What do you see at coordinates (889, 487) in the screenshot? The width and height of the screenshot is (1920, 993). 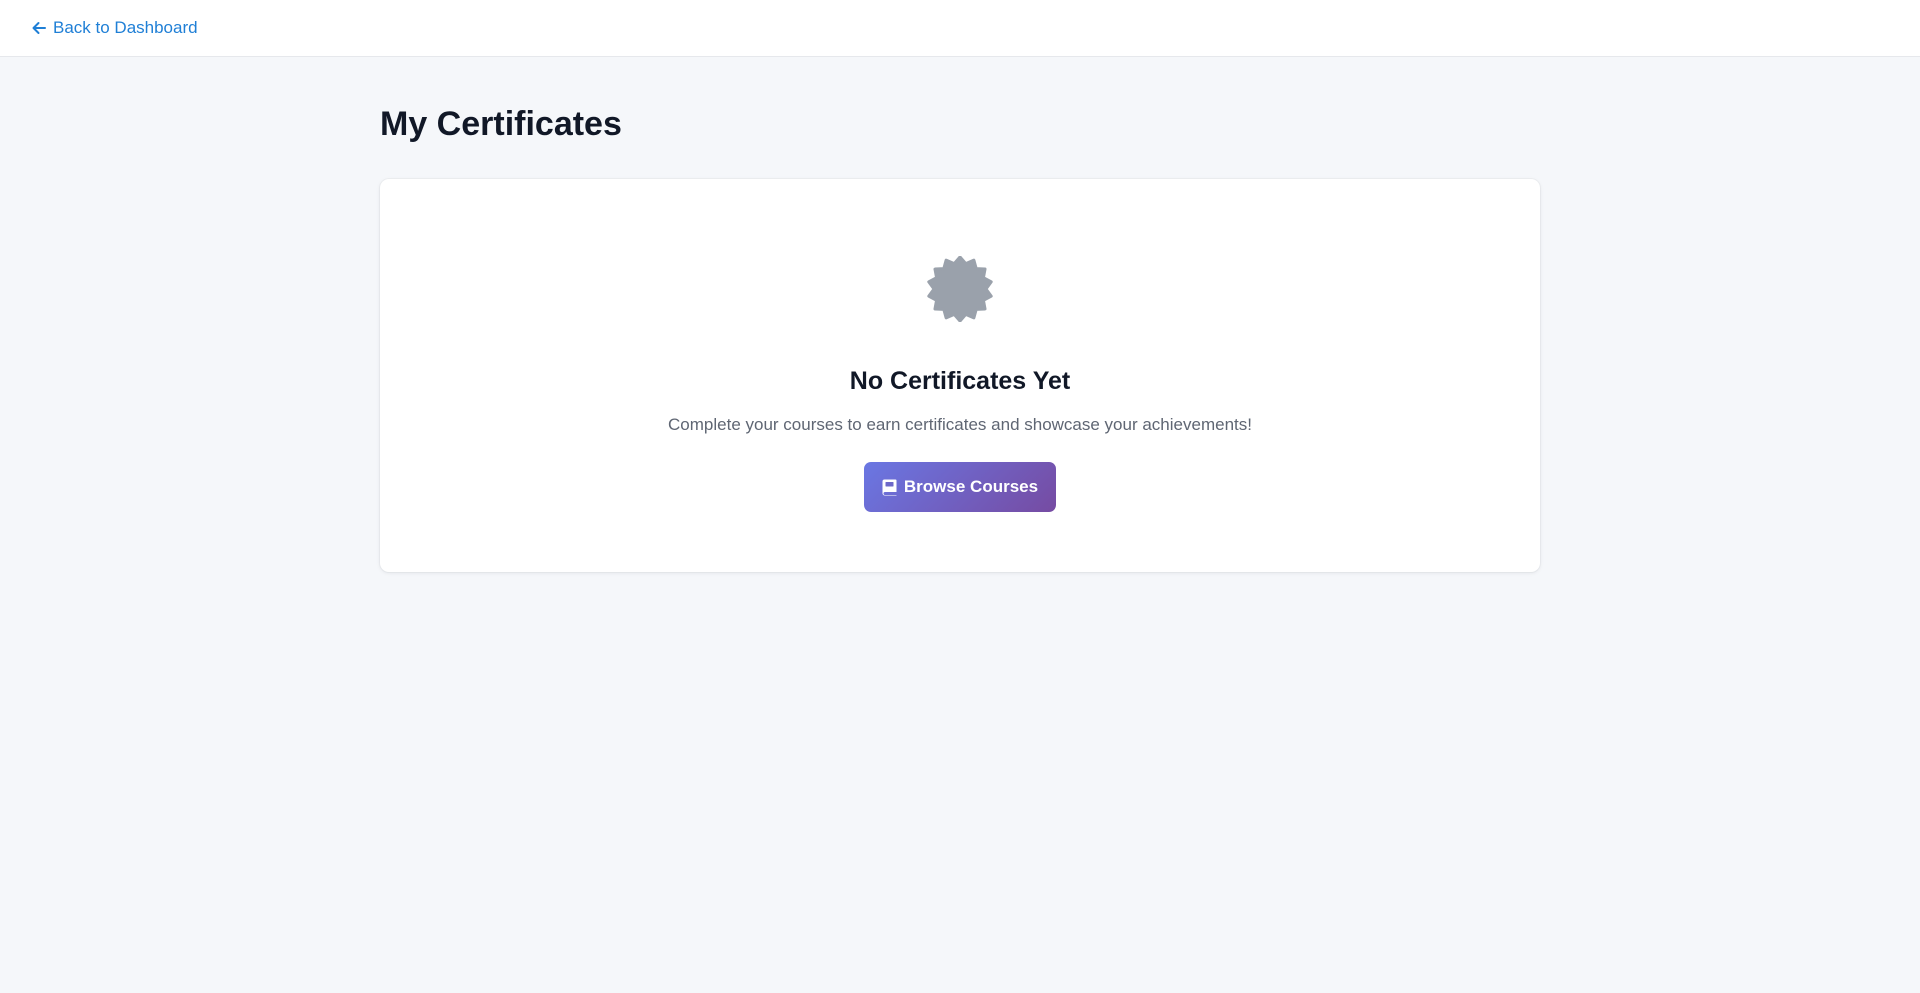 I see `book-icon` at bounding box center [889, 487].